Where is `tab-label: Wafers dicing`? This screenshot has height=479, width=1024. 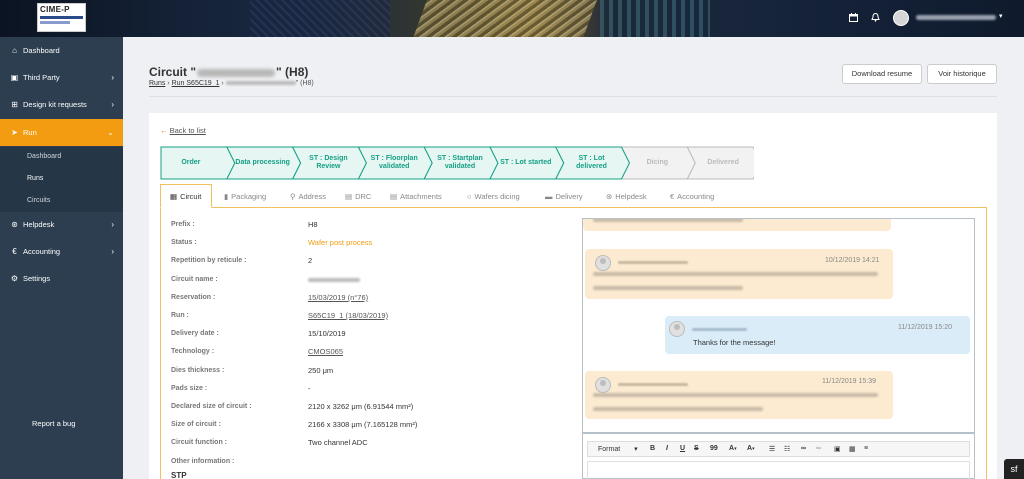 tab-label: Wafers dicing is located at coordinates (497, 196).